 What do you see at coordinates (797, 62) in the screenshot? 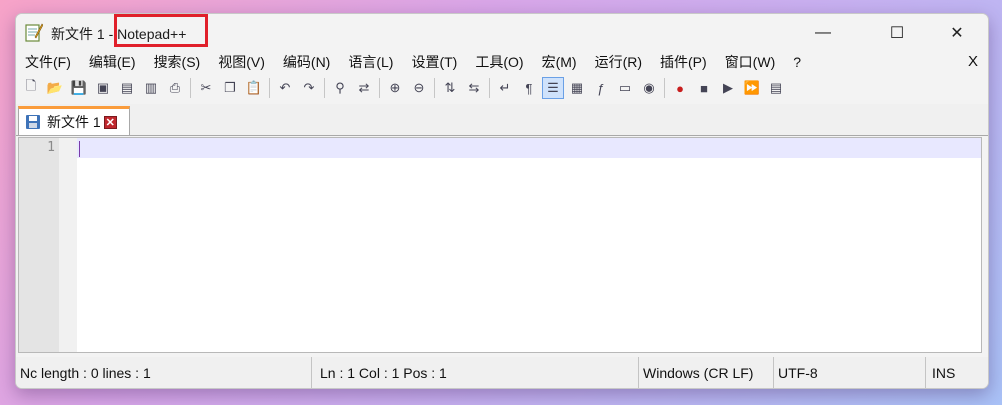
I see `menu-item-12: ?` at bounding box center [797, 62].